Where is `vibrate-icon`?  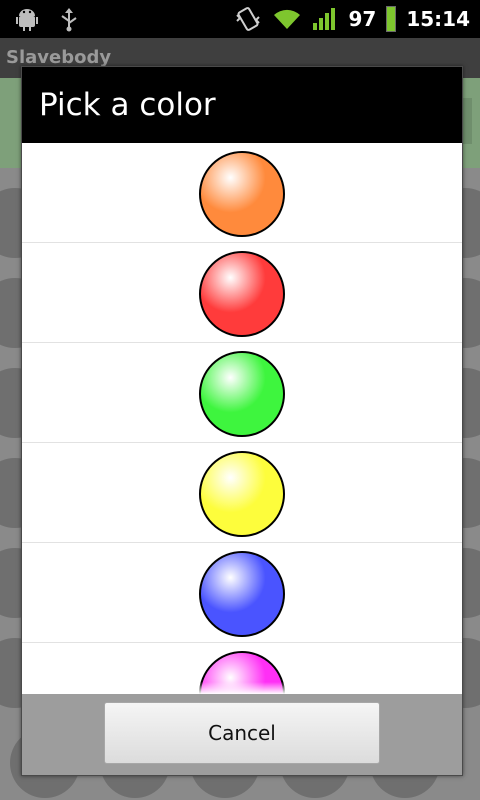
vibrate-icon is located at coordinates (248, 19).